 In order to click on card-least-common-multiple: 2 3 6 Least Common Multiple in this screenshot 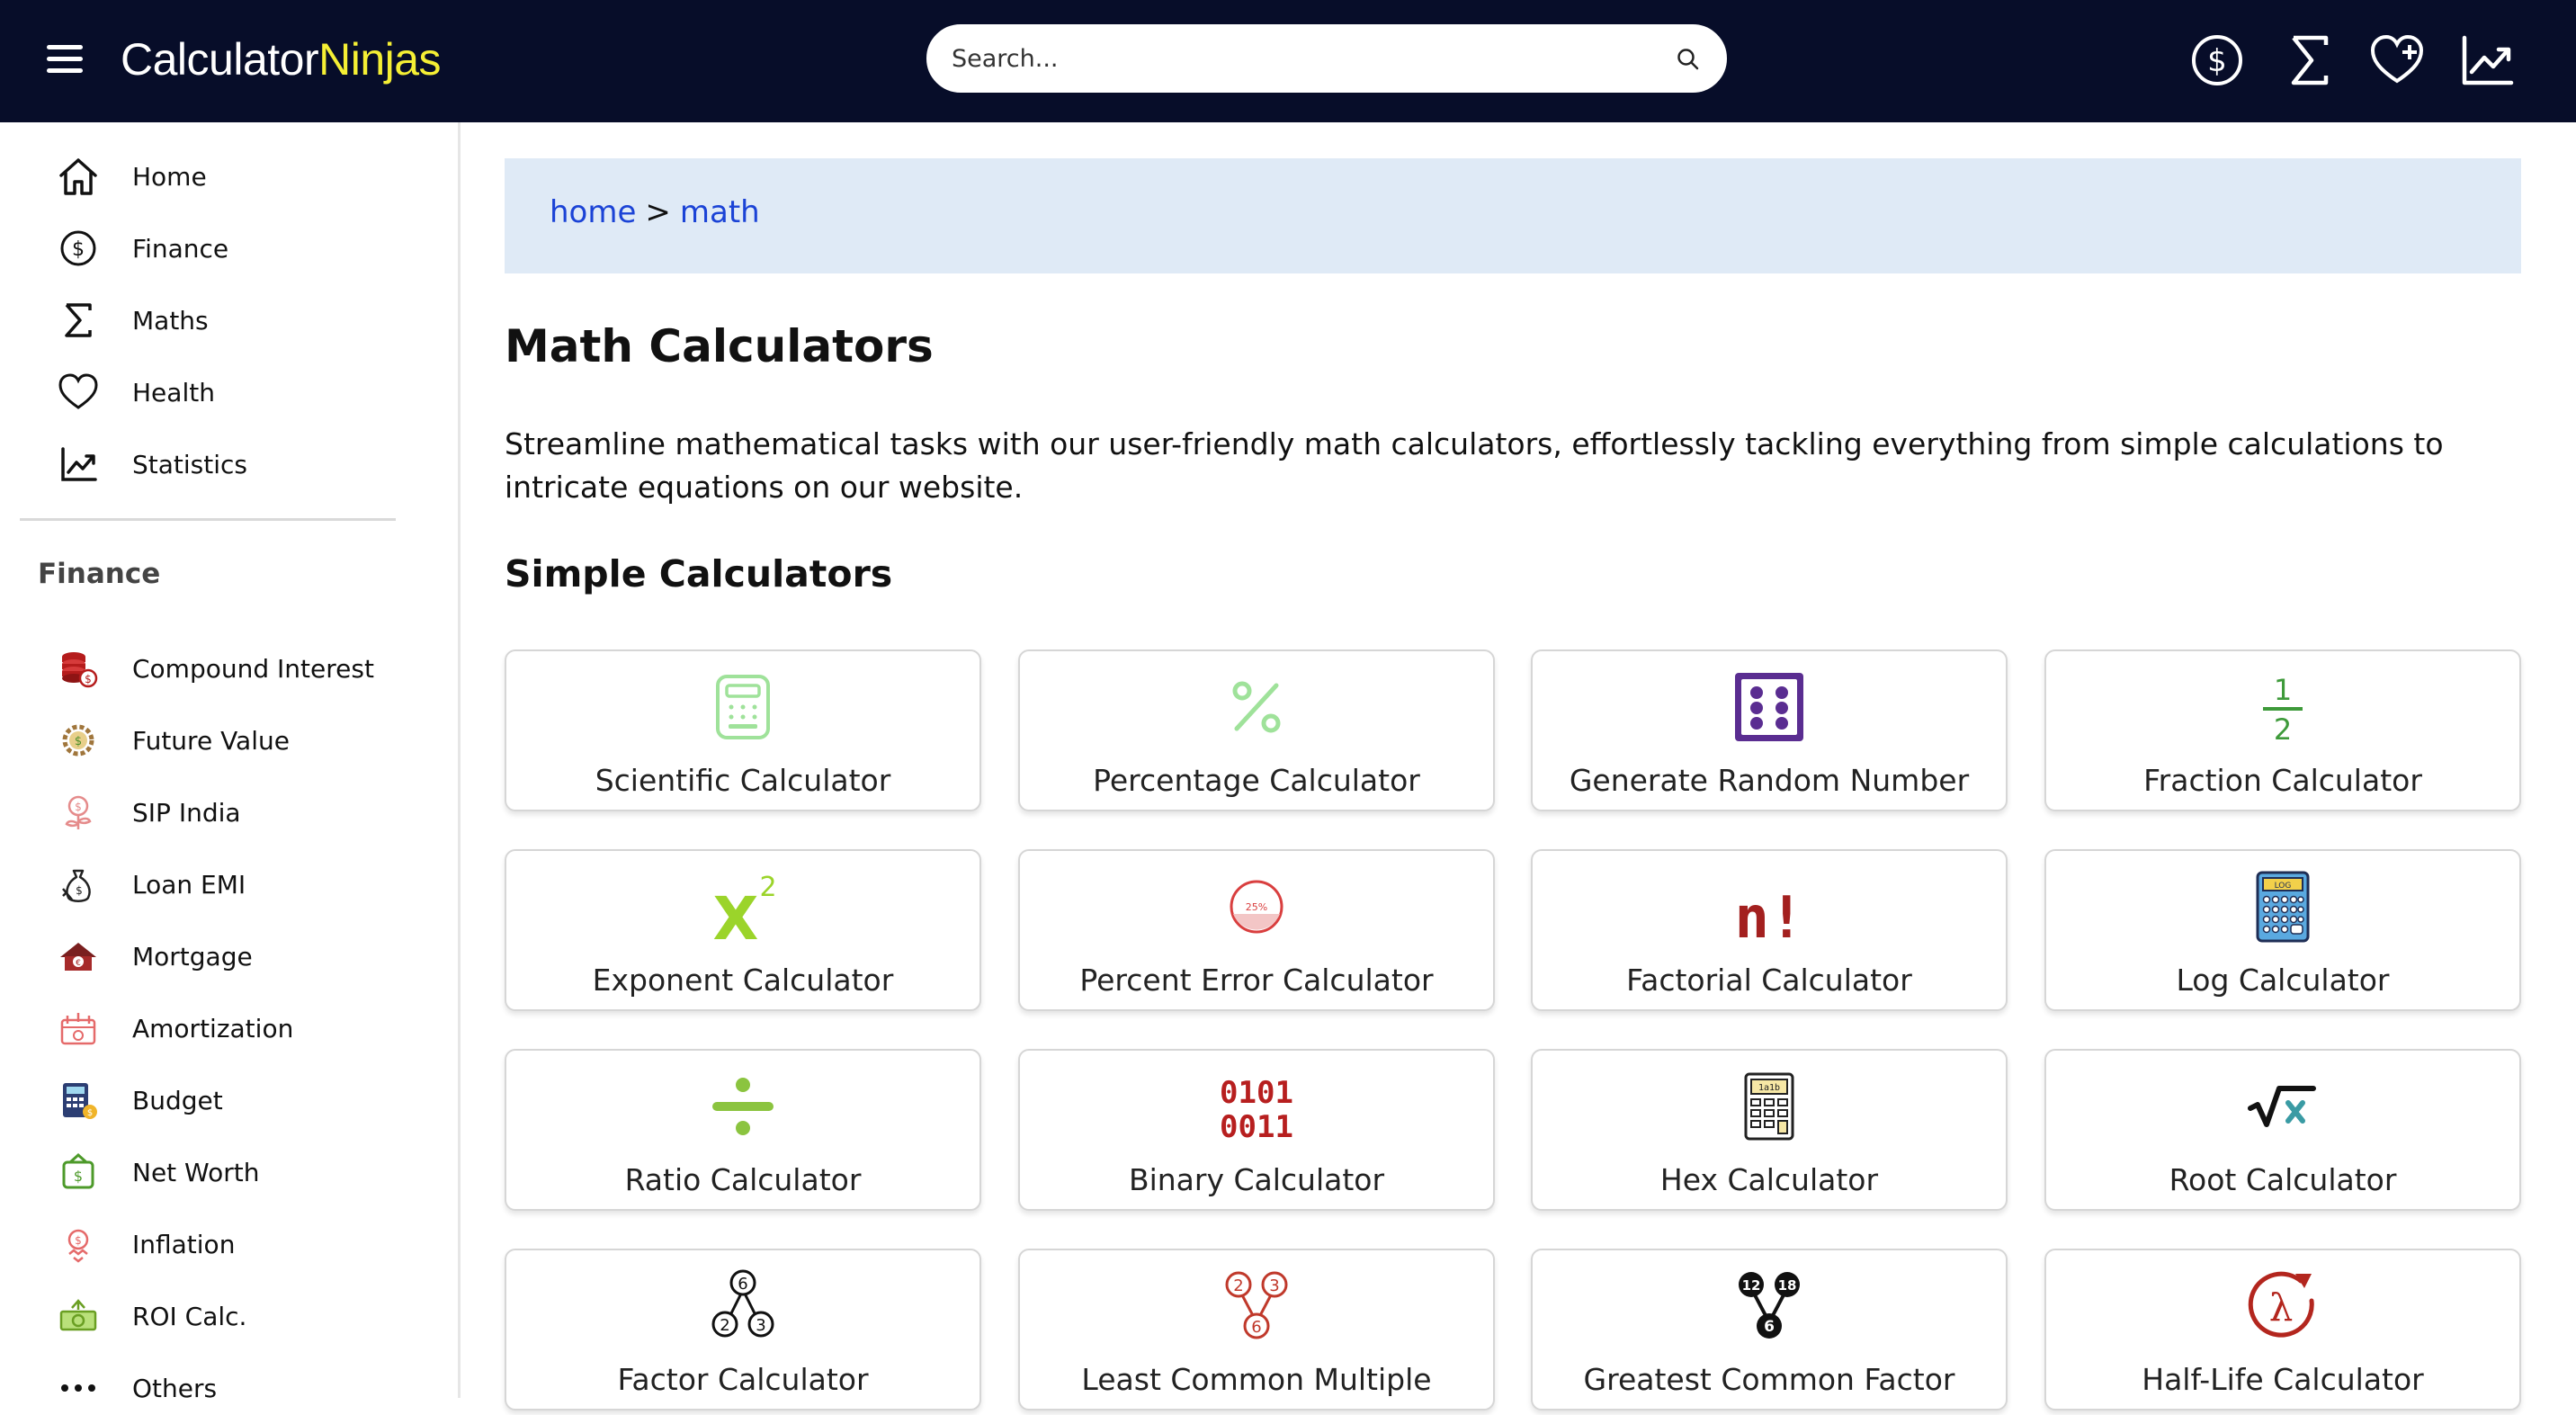, I will do `click(1256, 1330)`.